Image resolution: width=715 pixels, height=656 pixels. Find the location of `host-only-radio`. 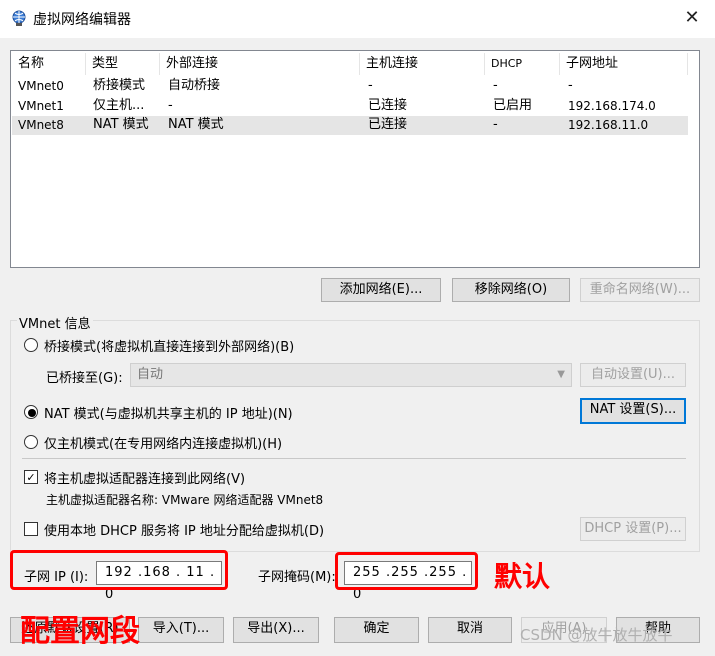

host-only-radio is located at coordinates (31, 442).